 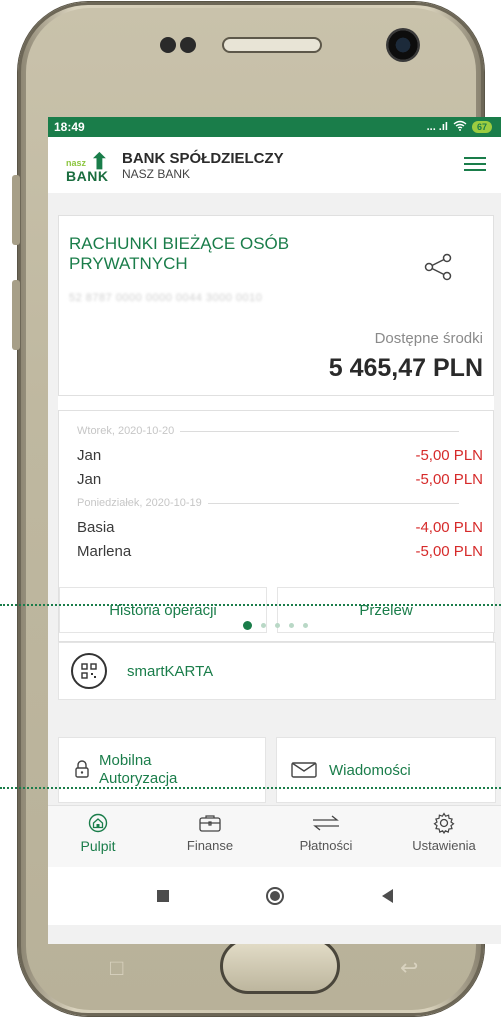 I want to click on wifi-icon, so click(x=460, y=127).